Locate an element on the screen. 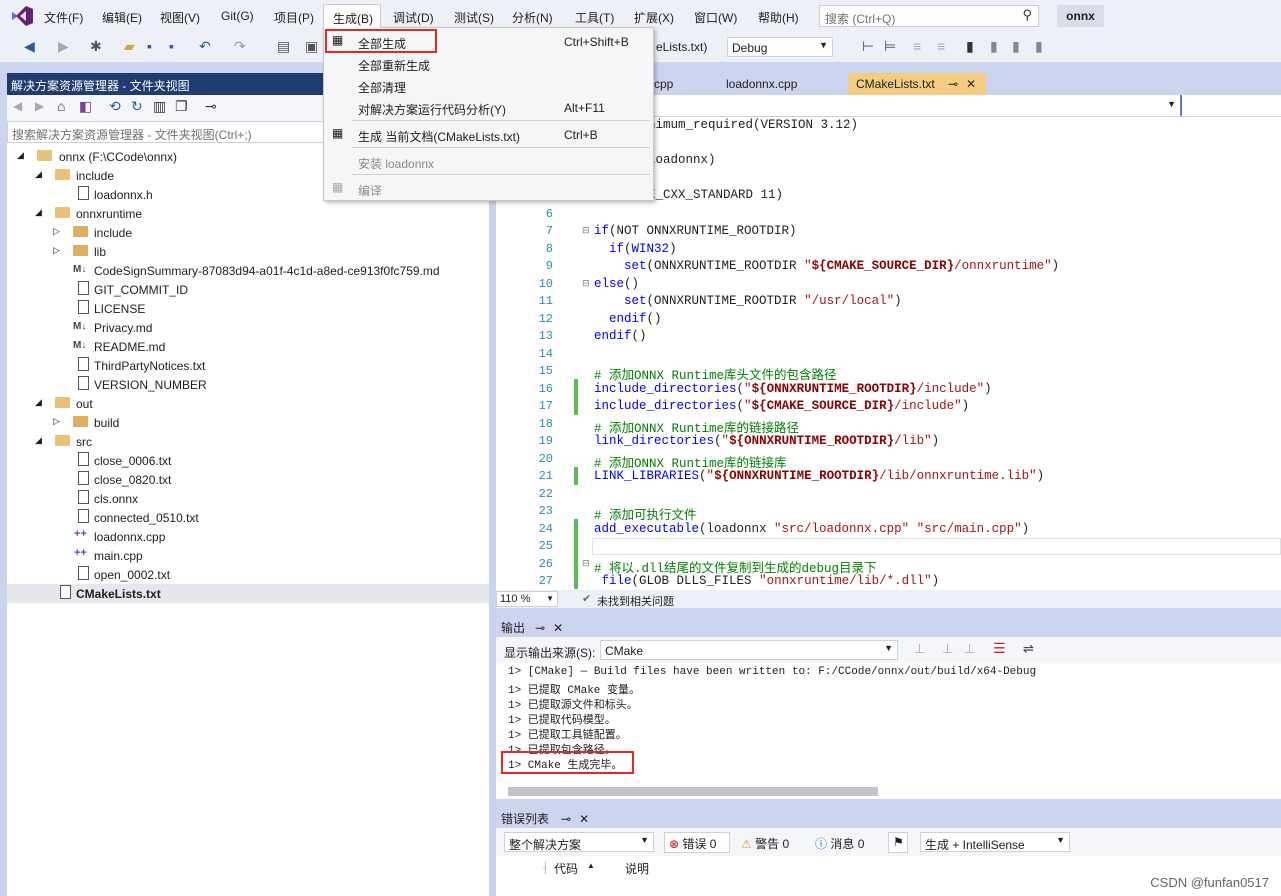 This screenshot has height=896, width=1281. find-in-files-icon: ▤ is located at coordinates (283, 46).